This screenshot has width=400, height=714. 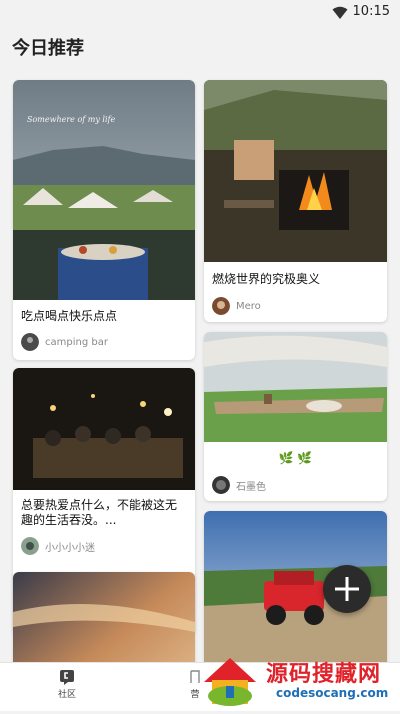 What do you see at coordinates (324, 674) in the screenshot?
I see `watermark-title: 源码搜藏网` at bounding box center [324, 674].